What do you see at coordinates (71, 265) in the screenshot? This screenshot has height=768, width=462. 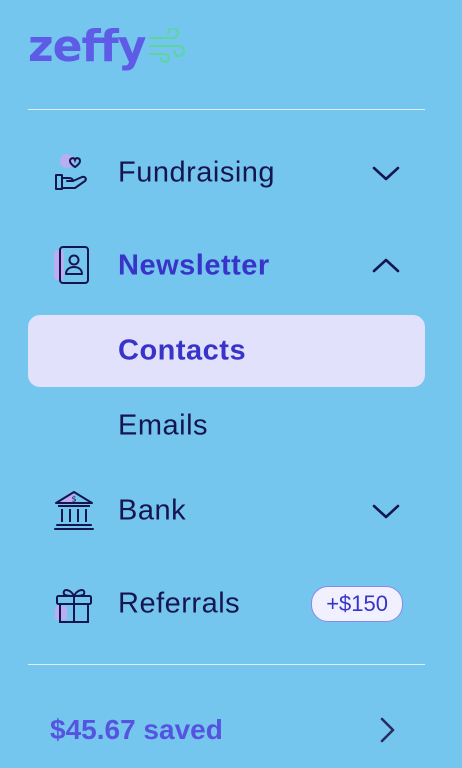 I see `contact-card-icon` at bounding box center [71, 265].